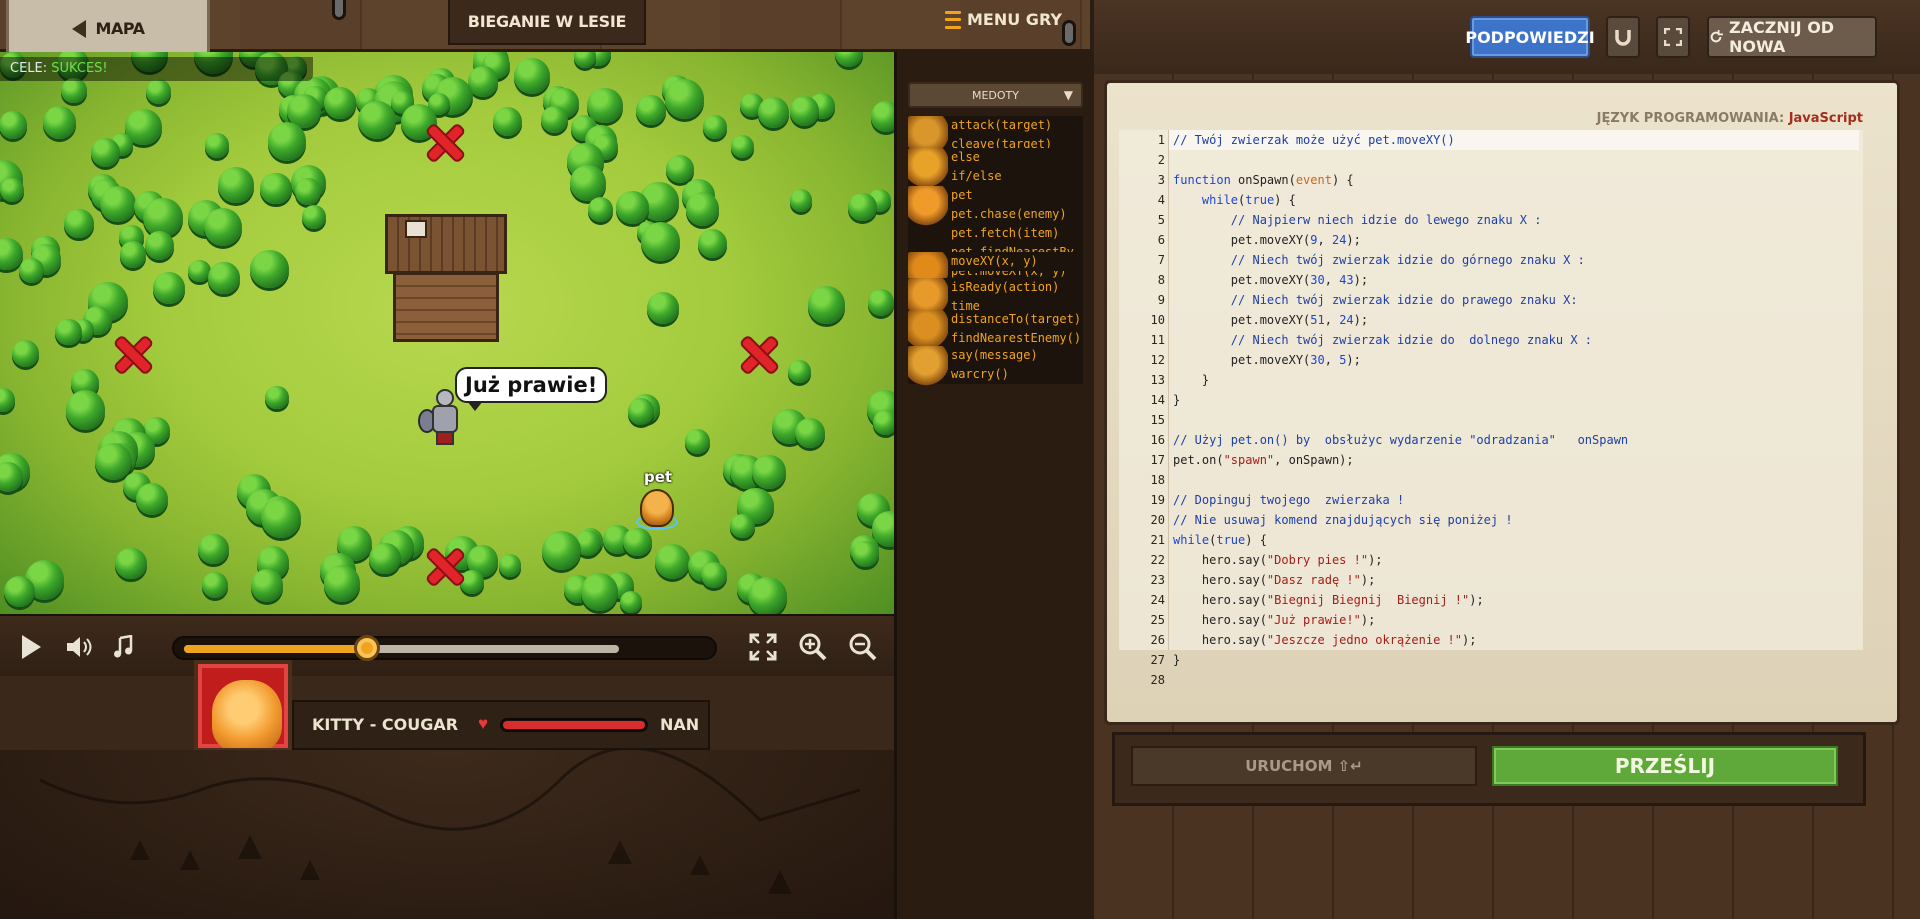 This screenshot has width=1920, height=919. I want to click on submit-button: PRZEŚLIJ, so click(1665, 766).